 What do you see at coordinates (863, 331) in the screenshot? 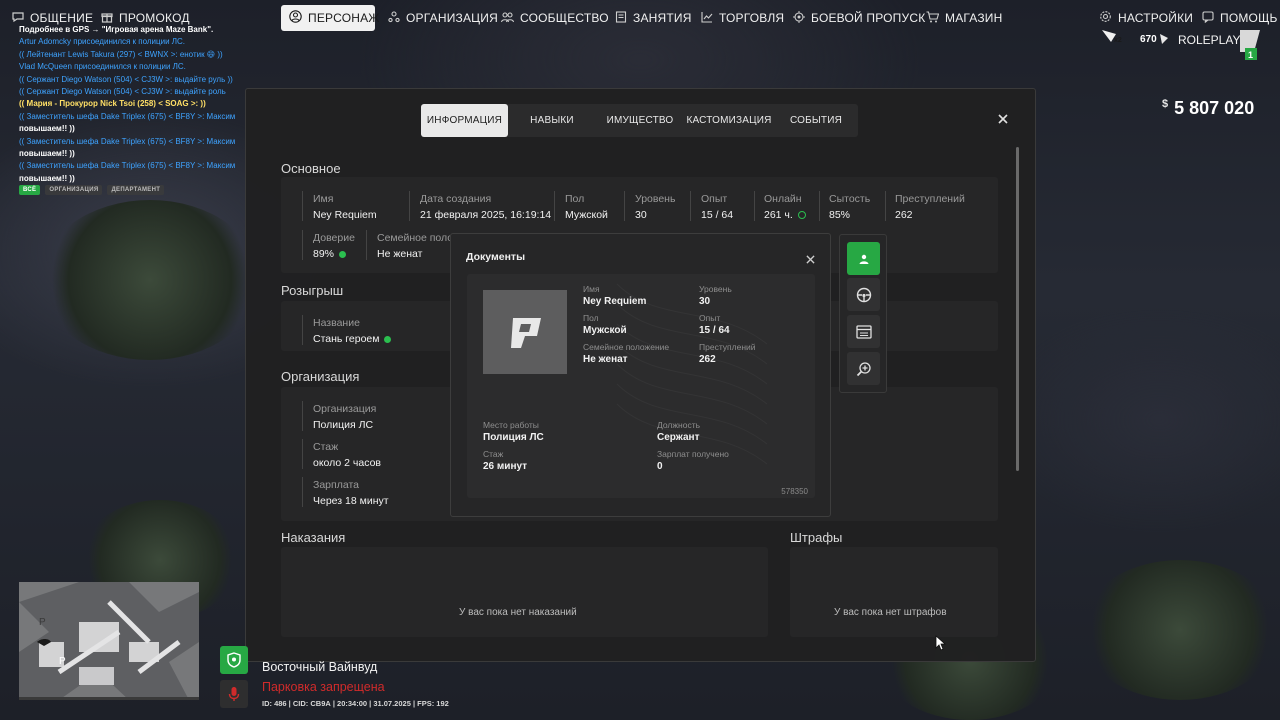
I see `id-card-button` at bounding box center [863, 331].